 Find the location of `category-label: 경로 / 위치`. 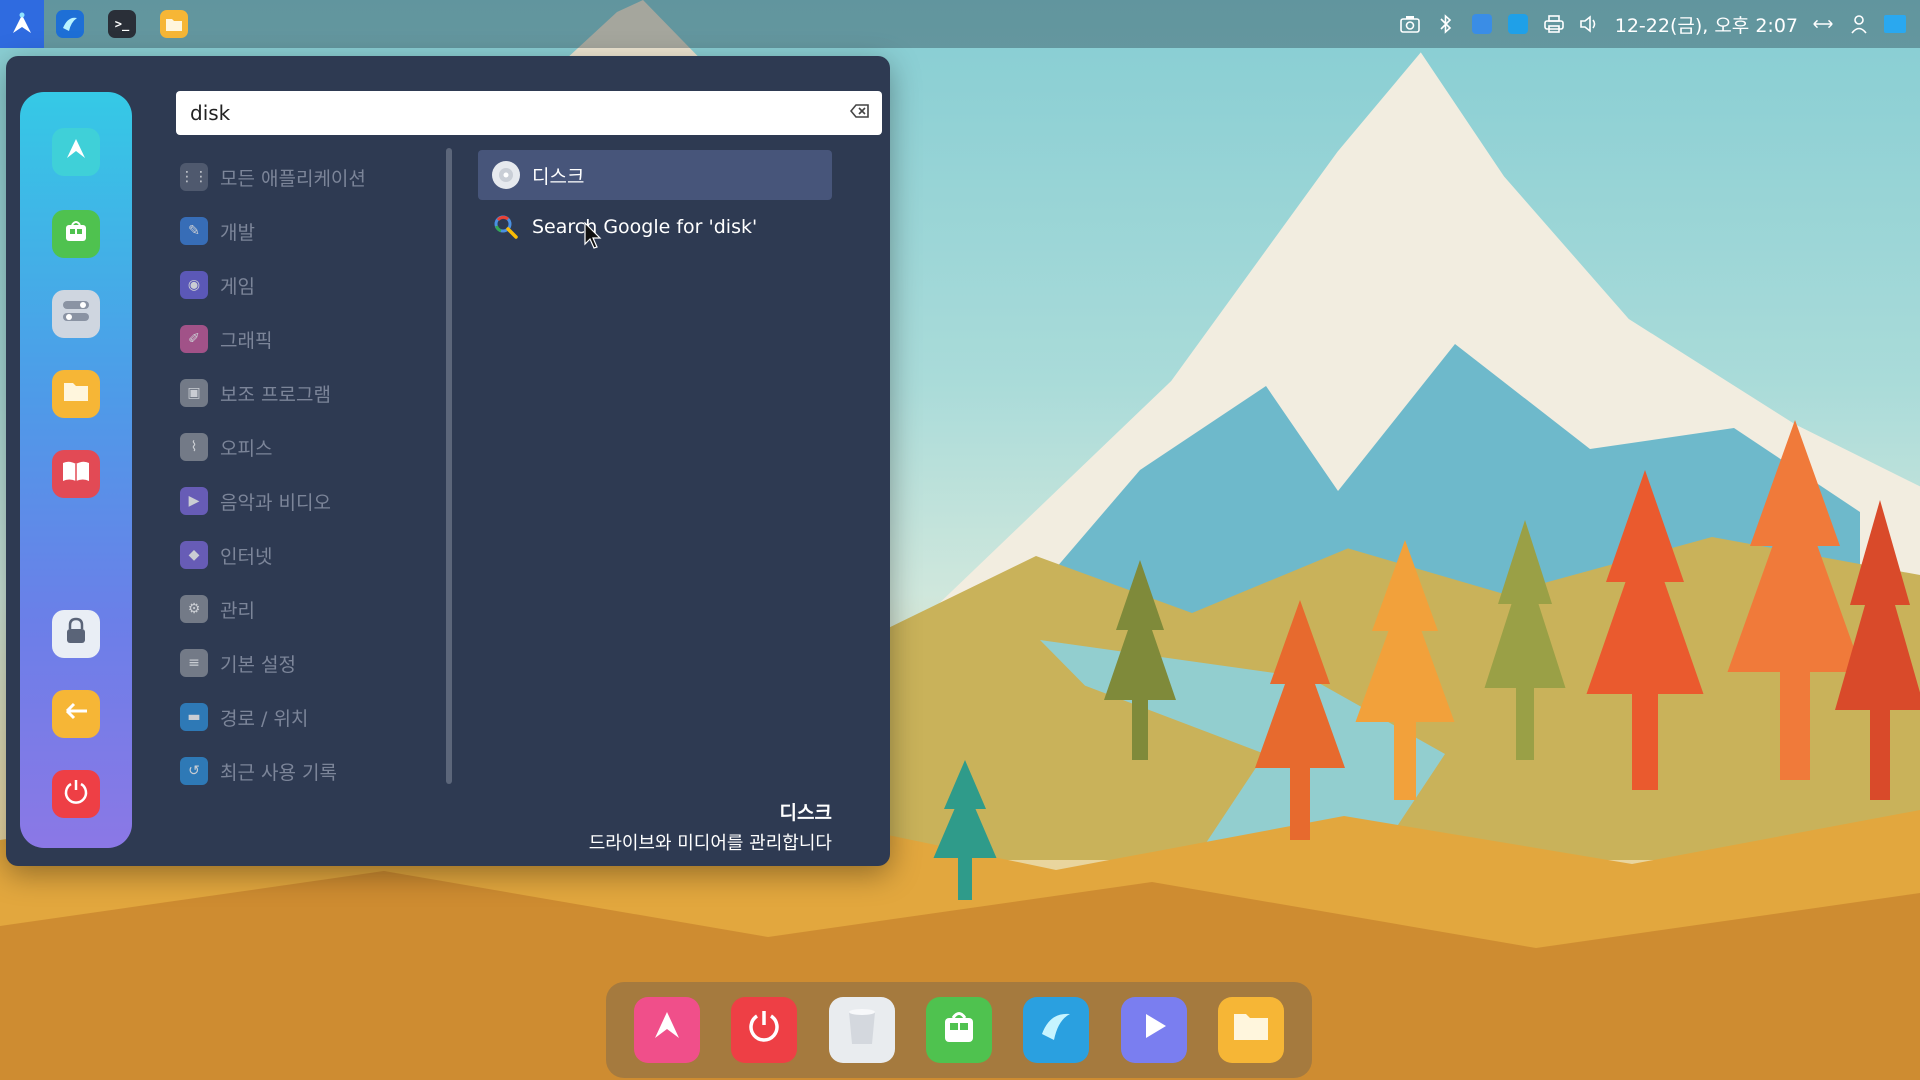

category-label: 경로 / 위치 is located at coordinates (264, 718).